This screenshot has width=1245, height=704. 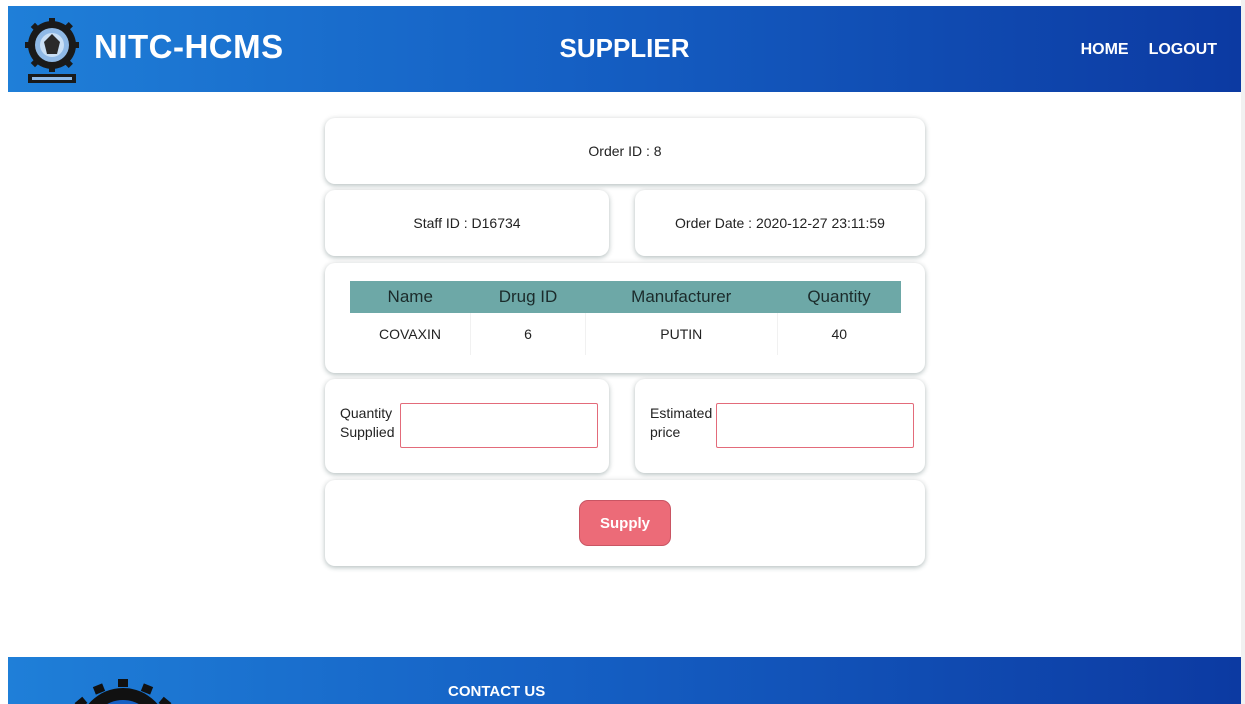 I want to click on supply-card: Supply, so click(x=625, y=523).